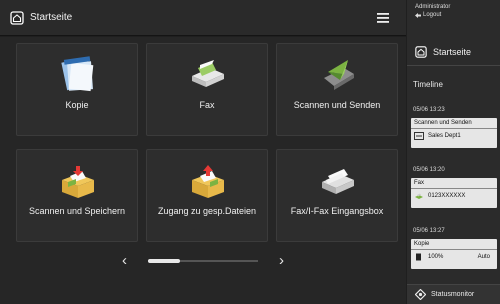  Describe the element at coordinates (483, 257) in the screenshot. I see `timeline-entry-extra: Auto` at that location.